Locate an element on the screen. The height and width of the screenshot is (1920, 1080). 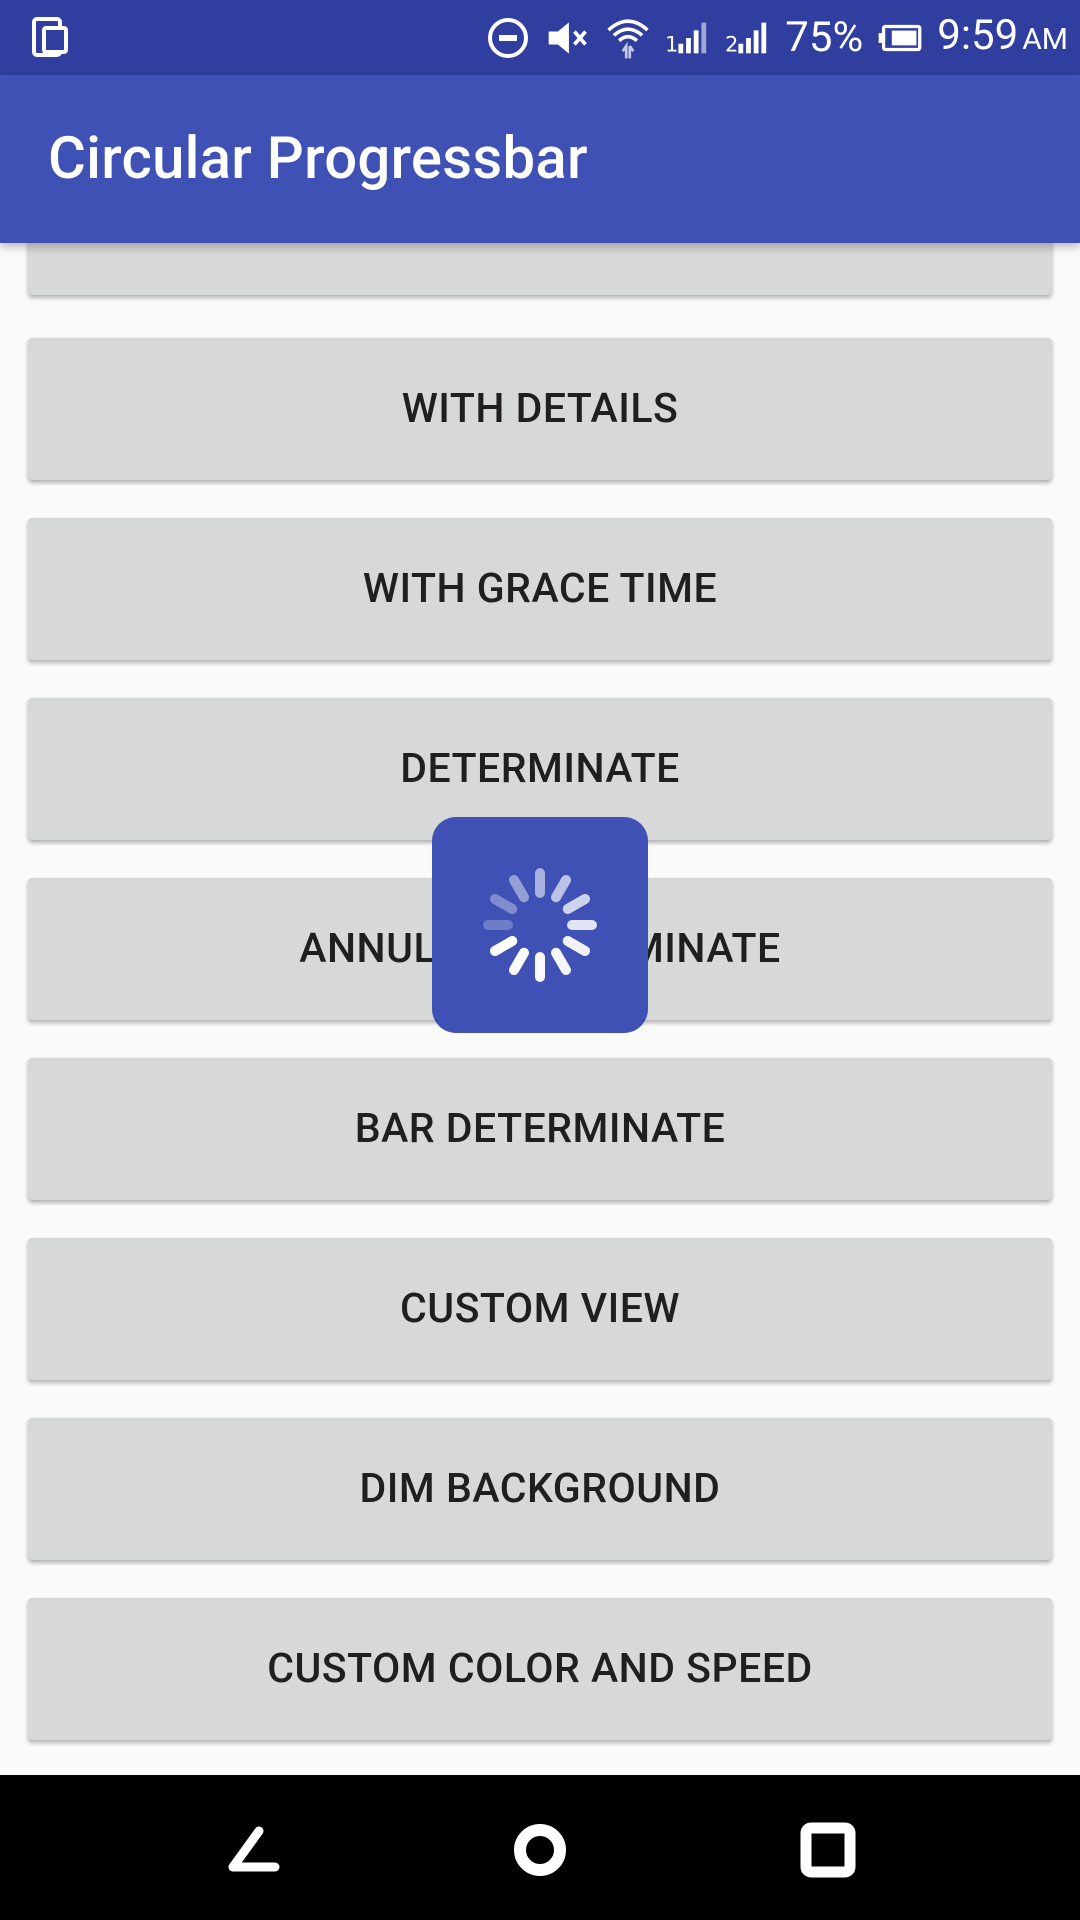
battery-icon is located at coordinates (900, 38).